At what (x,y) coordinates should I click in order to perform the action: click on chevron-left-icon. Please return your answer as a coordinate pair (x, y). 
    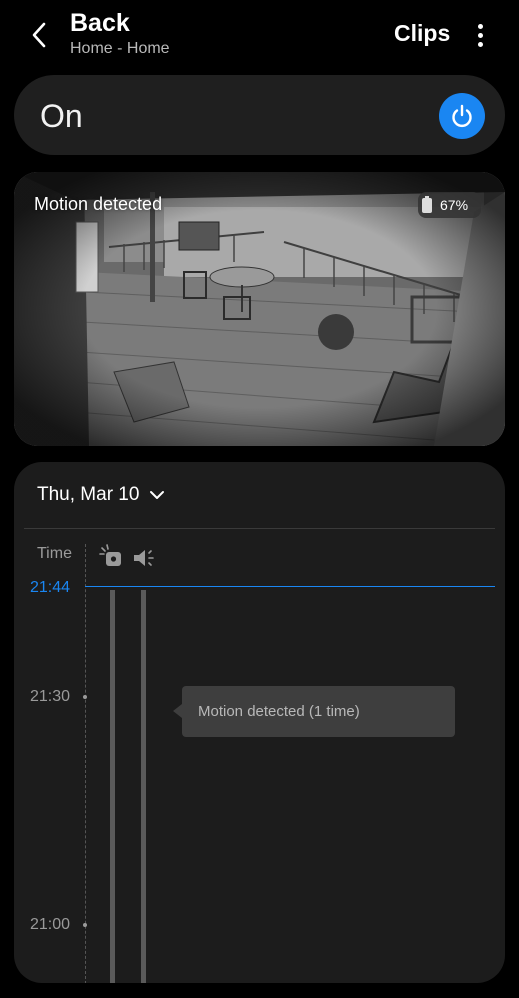
    Looking at the image, I should click on (39, 35).